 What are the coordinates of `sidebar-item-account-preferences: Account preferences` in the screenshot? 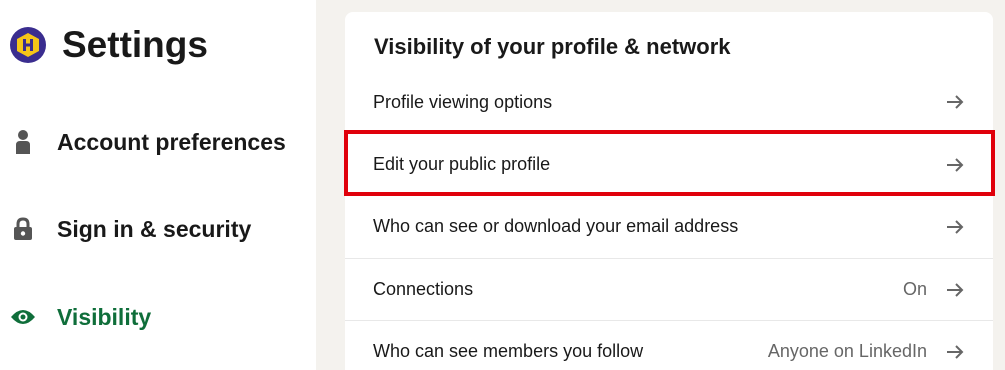 It's located at (148, 142).